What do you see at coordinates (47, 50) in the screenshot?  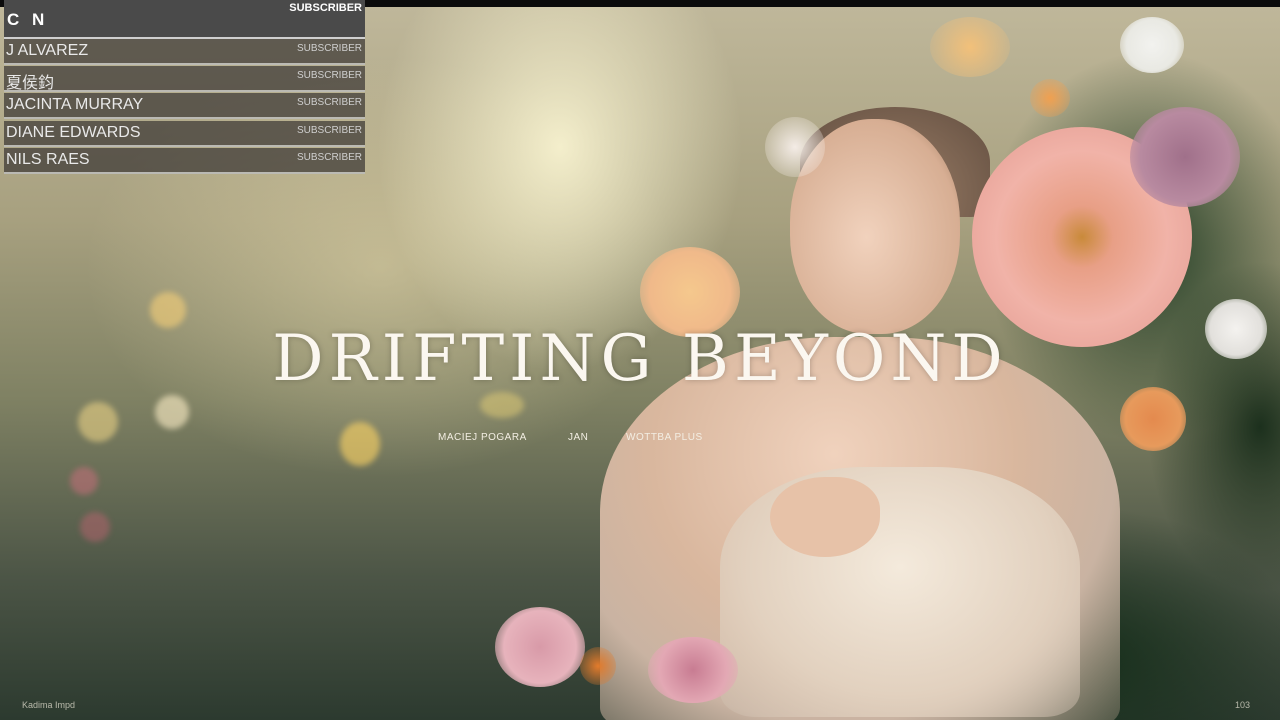 I see `subscriber-name: J ALVAREZ` at bounding box center [47, 50].